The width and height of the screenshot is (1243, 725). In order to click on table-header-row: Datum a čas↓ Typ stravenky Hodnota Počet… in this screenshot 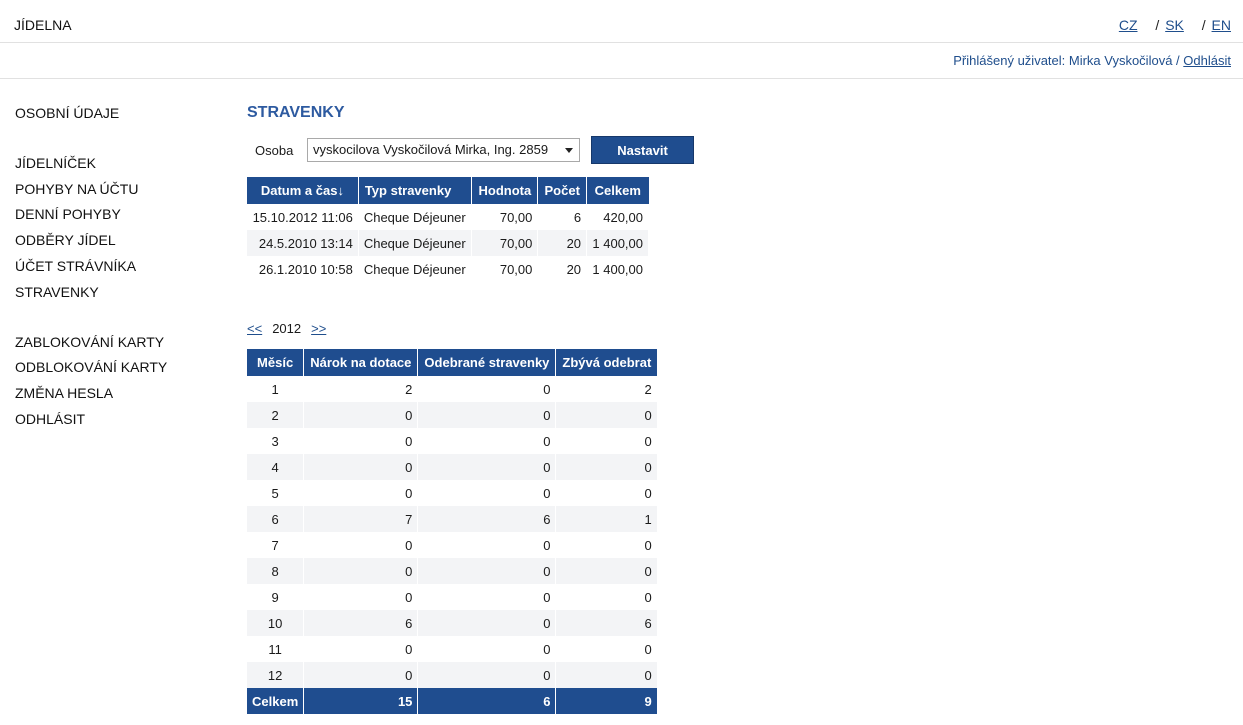, I will do `click(448, 190)`.